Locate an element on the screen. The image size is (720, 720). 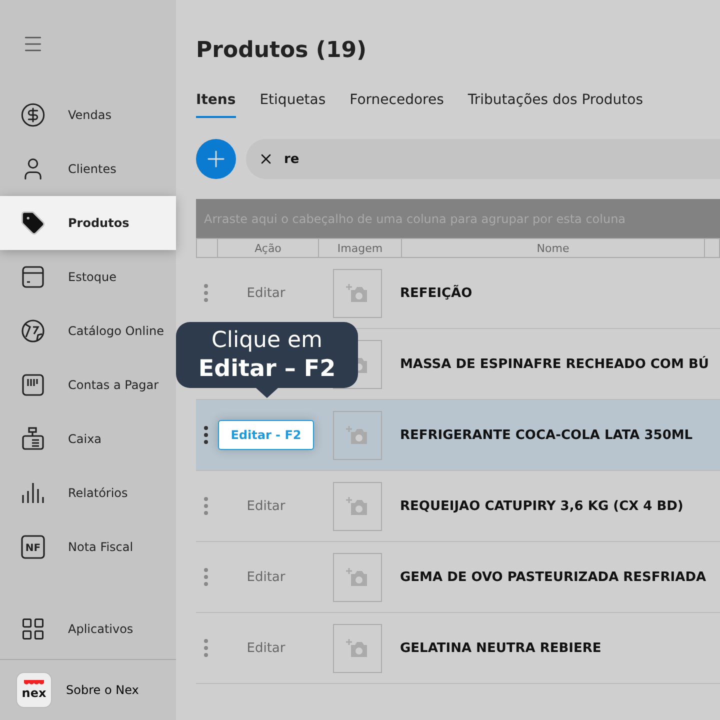
product-name: REFRIGERANTE COCA-COLA LATA 350ML is located at coordinates (546, 435).